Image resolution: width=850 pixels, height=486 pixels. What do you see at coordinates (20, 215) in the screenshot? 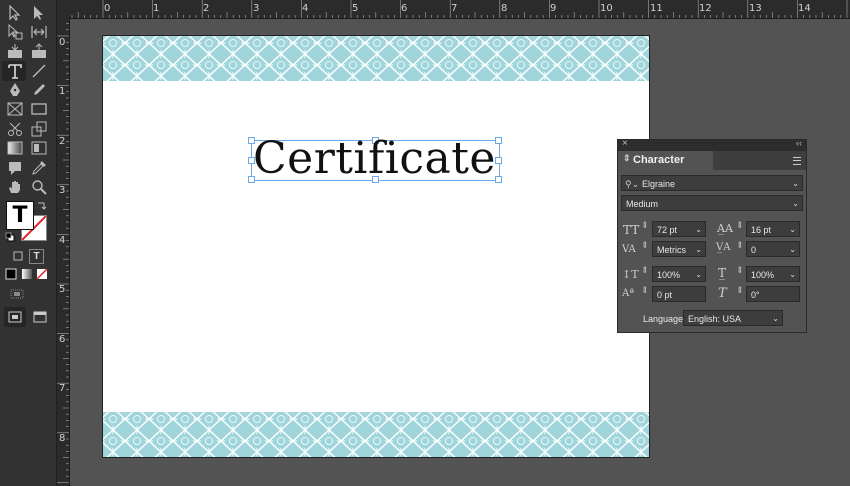
I see `fill-swatch-type-icon: T` at bounding box center [20, 215].